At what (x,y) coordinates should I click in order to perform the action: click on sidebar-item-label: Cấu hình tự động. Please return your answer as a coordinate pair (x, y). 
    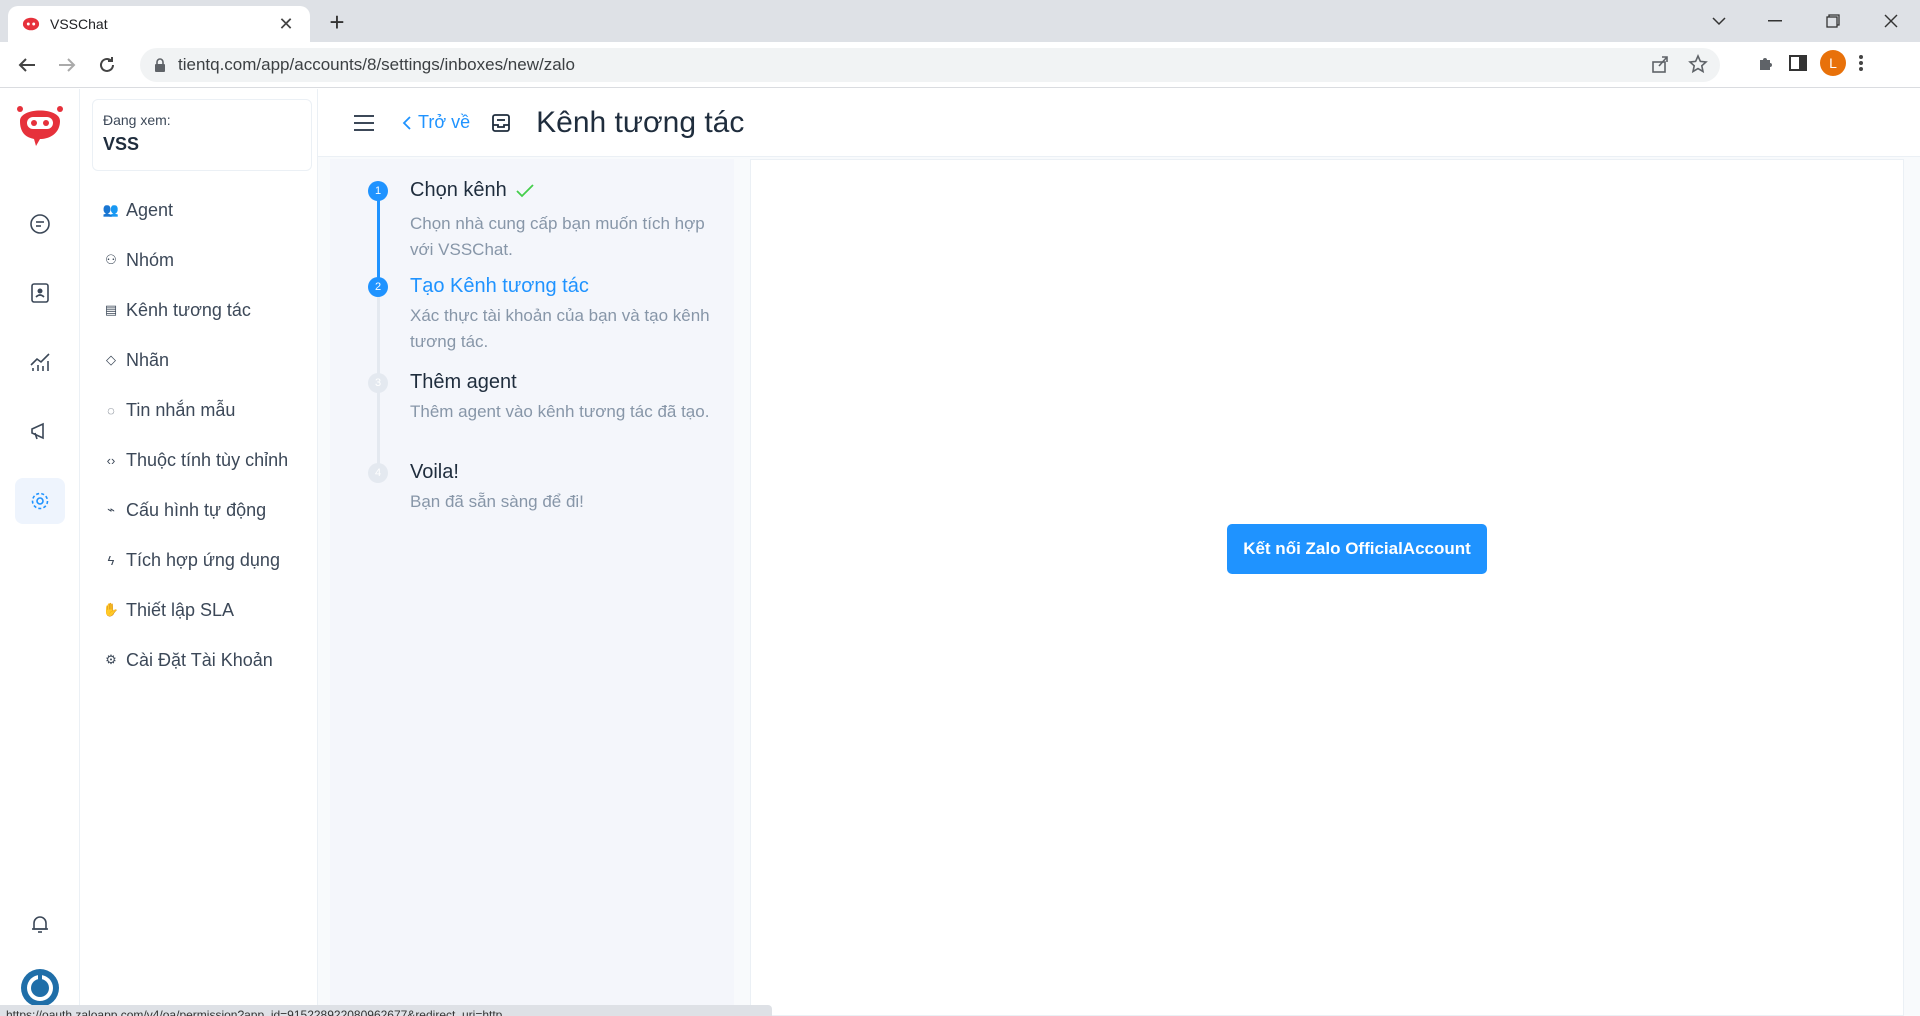
    Looking at the image, I should click on (196, 509).